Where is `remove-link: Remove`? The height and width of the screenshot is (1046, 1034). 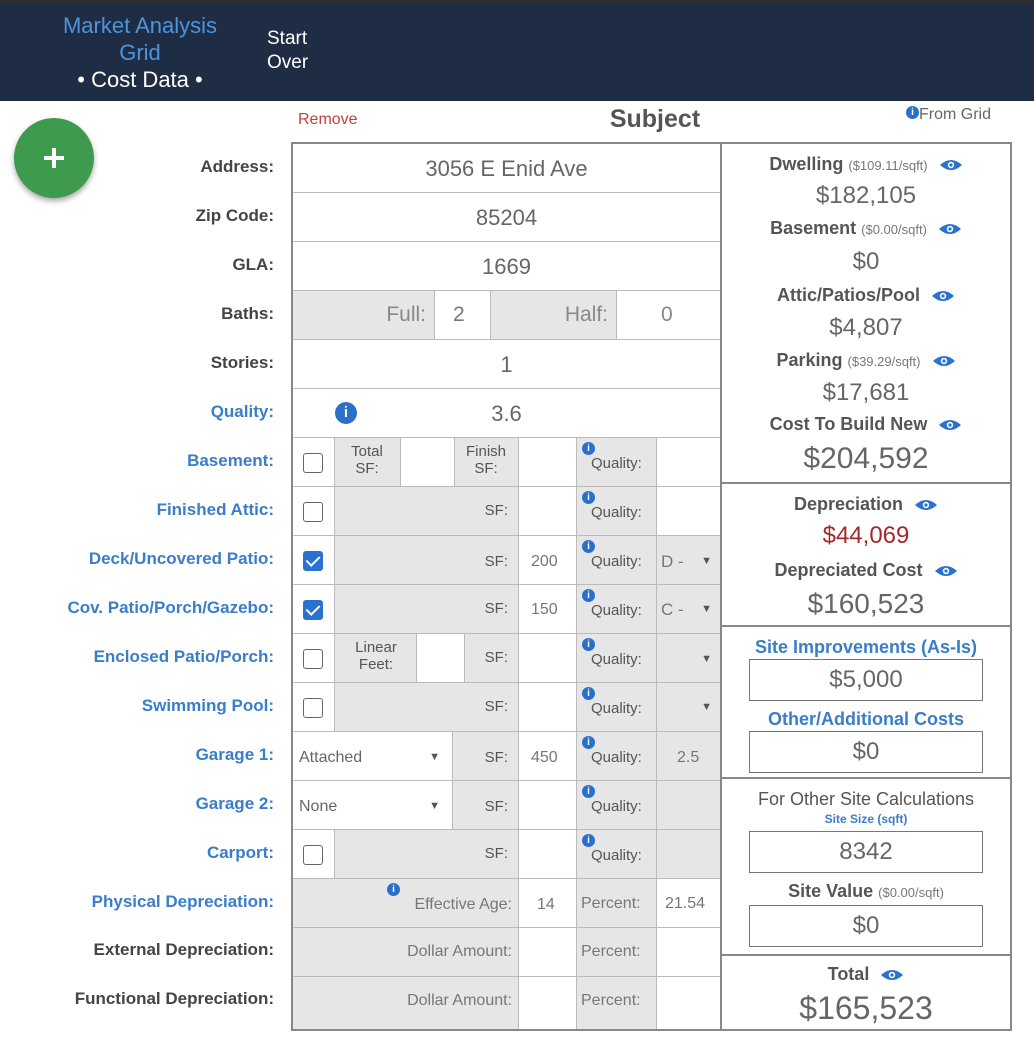
remove-link: Remove is located at coordinates (328, 120).